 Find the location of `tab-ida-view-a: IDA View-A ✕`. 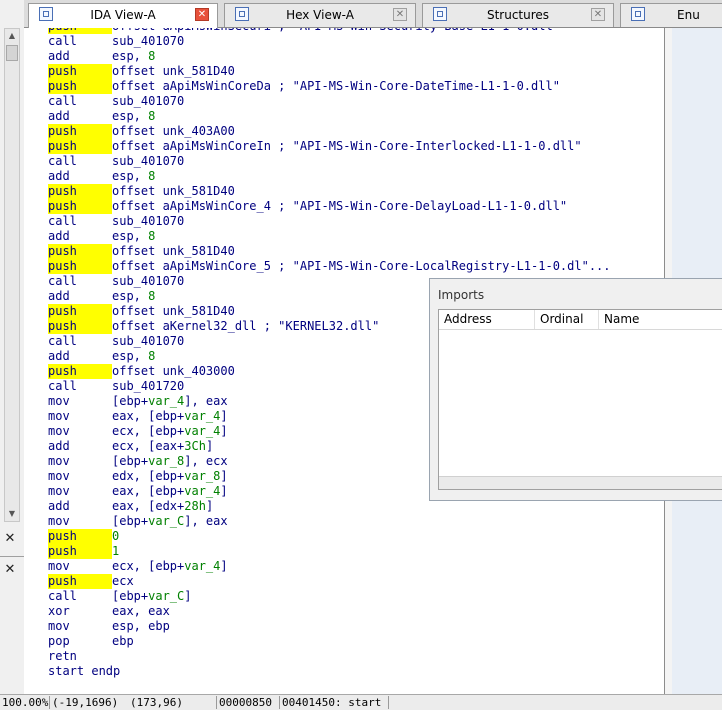

tab-ida-view-a: IDA View-A ✕ is located at coordinates (123, 15).